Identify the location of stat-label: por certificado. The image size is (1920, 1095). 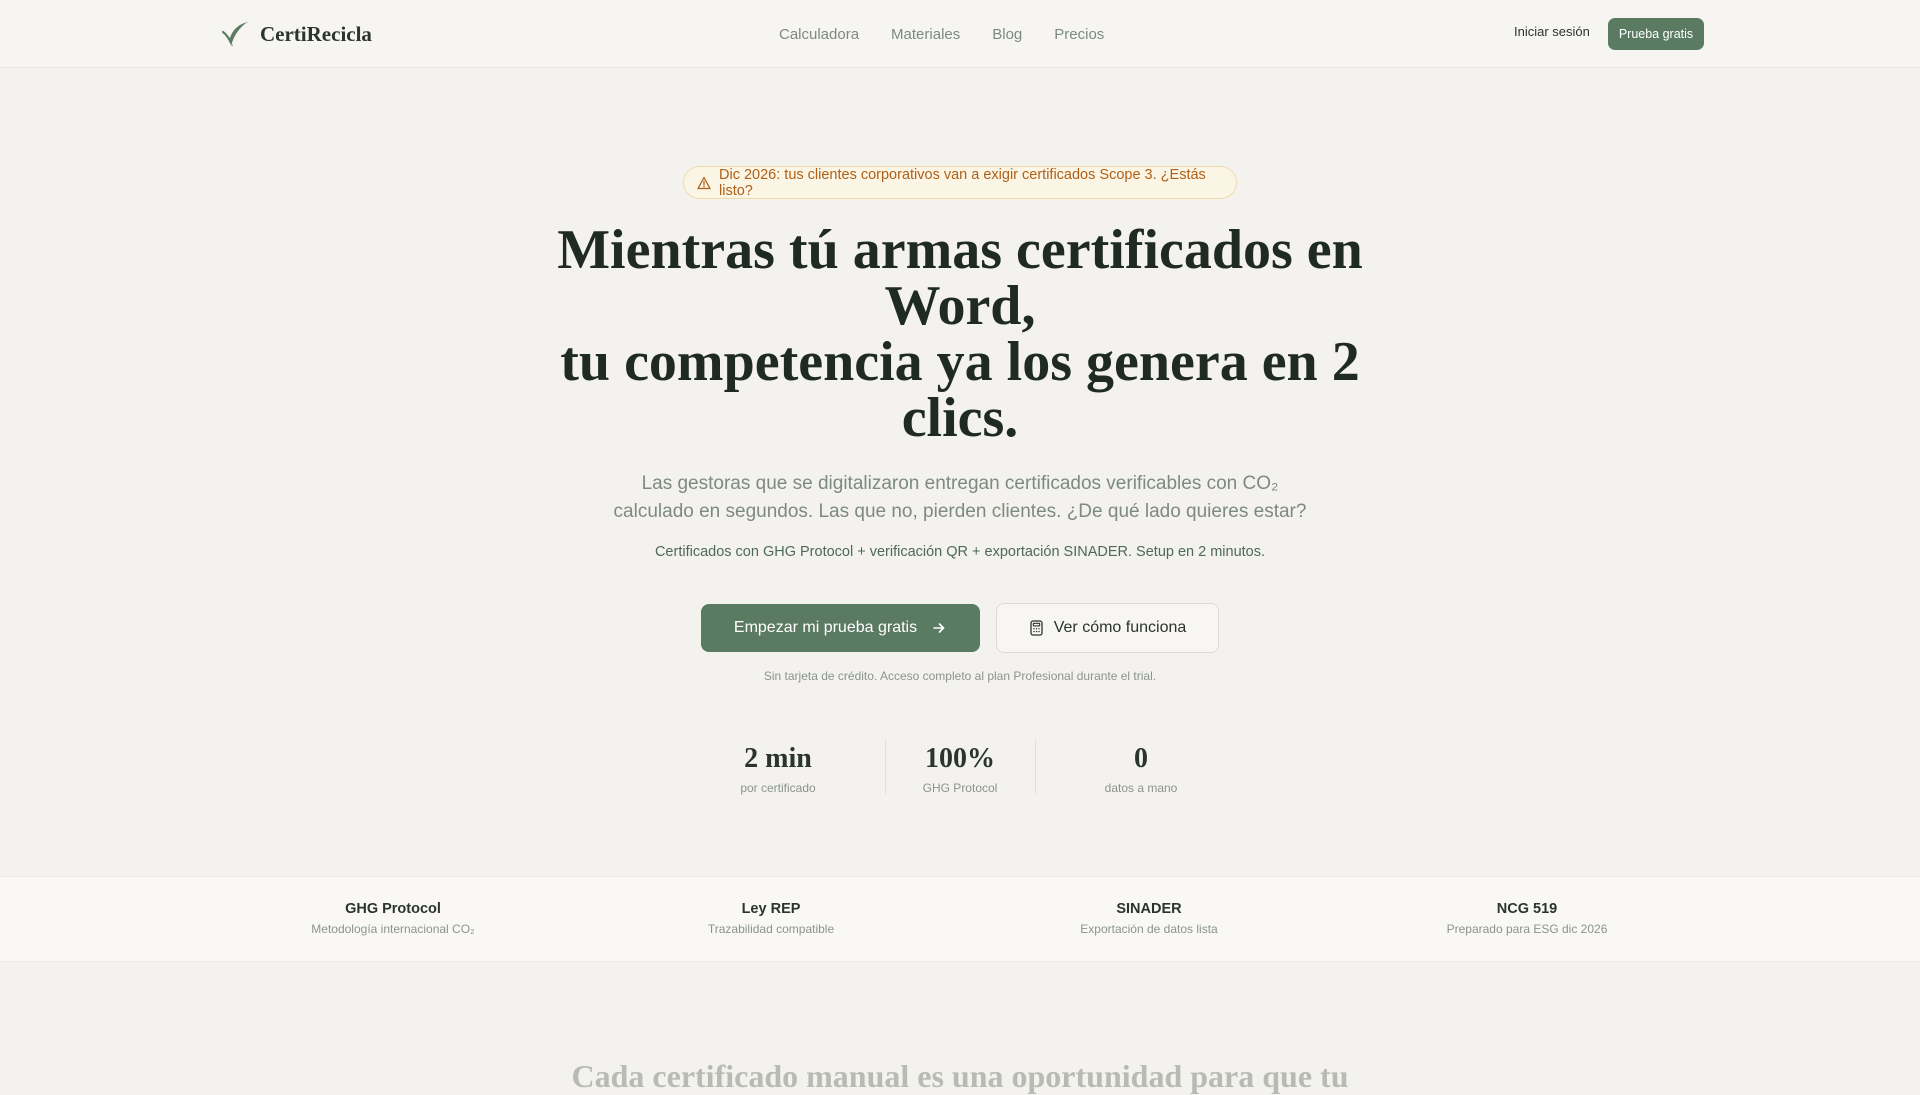
(778, 788).